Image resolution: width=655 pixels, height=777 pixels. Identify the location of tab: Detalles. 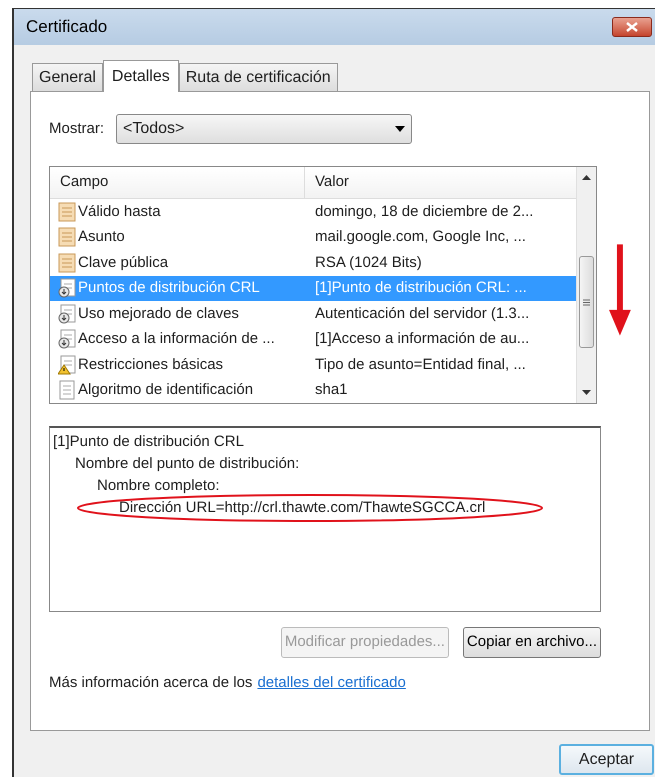
(140, 76).